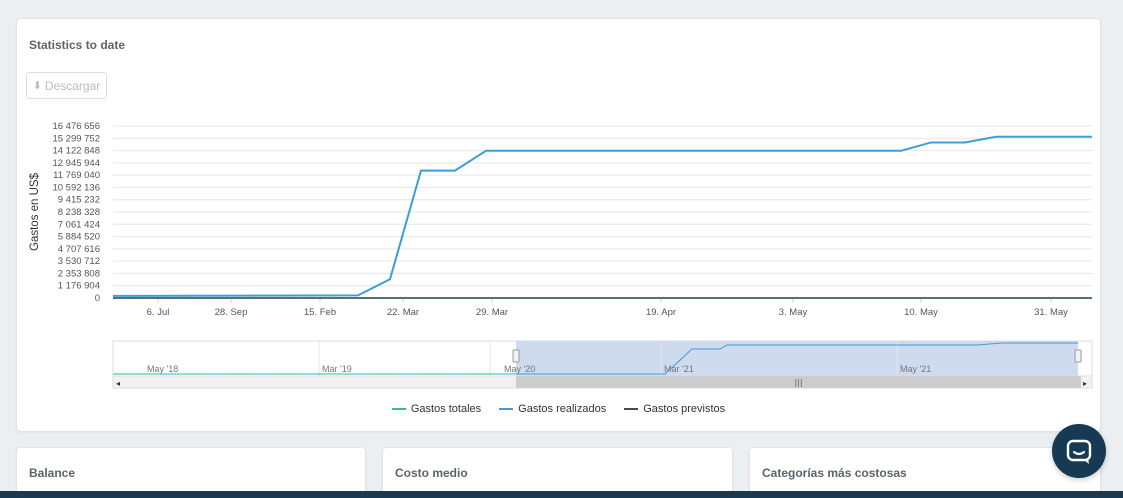 The width and height of the screenshot is (1123, 498). Describe the element at coordinates (35, 211) in the screenshot. I see `y-axis-title: Gastos en US$` at that location.